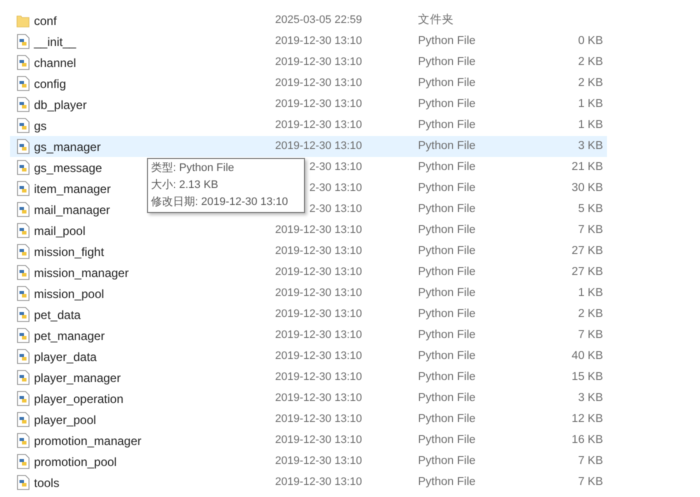 The image size is (700, 497). Describe the element at coordinates (587, 377) in the screenshot. I see `file-size: 15 KB` at that location.